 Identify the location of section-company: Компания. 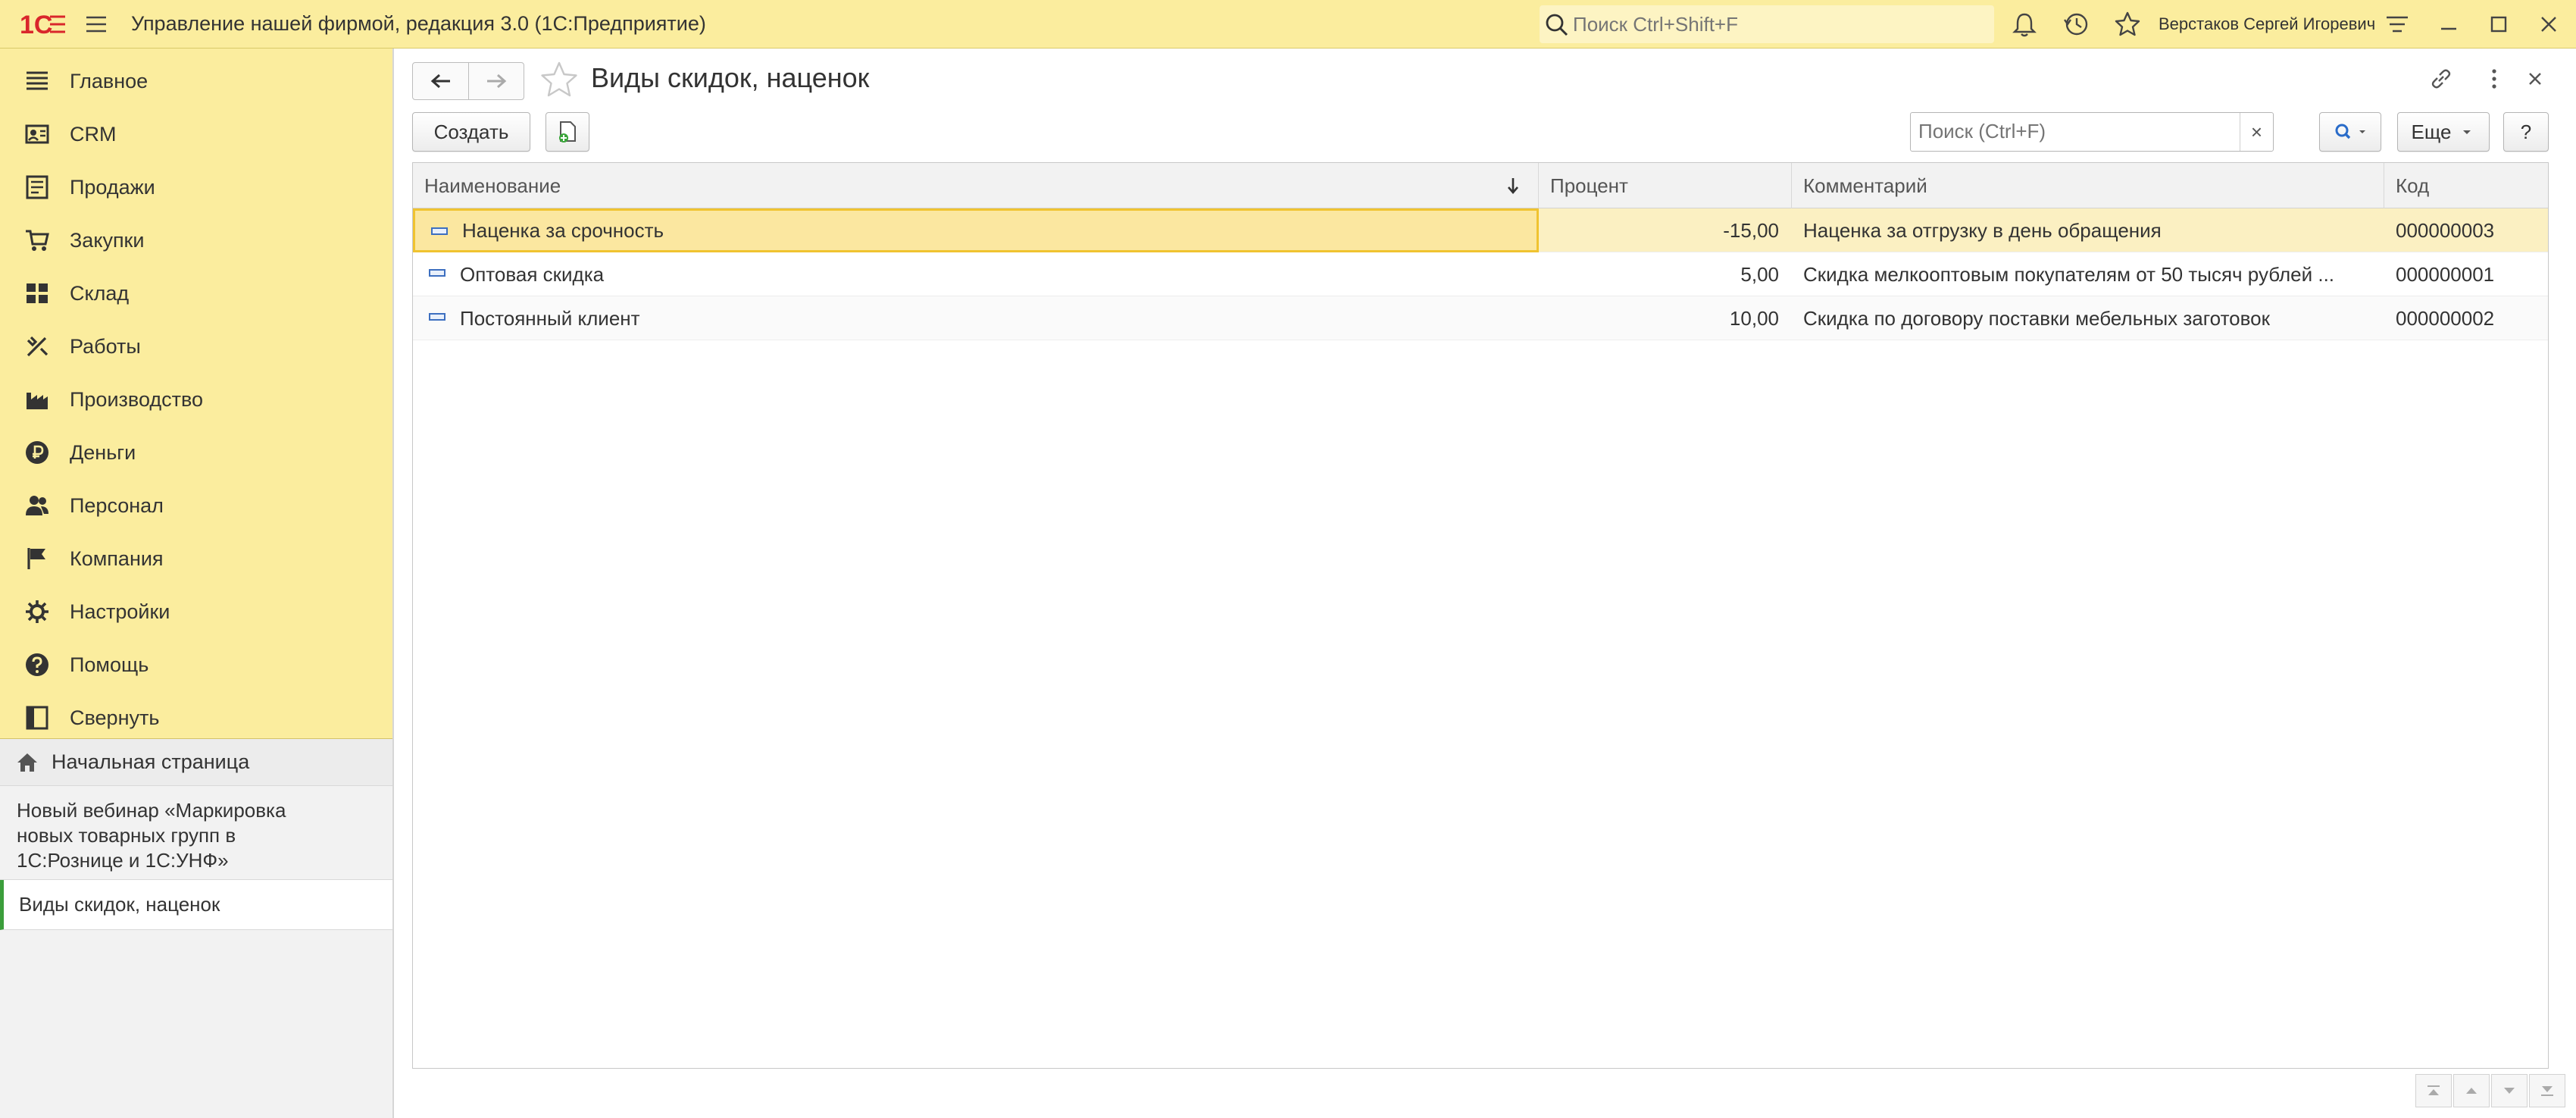
(196, 558).